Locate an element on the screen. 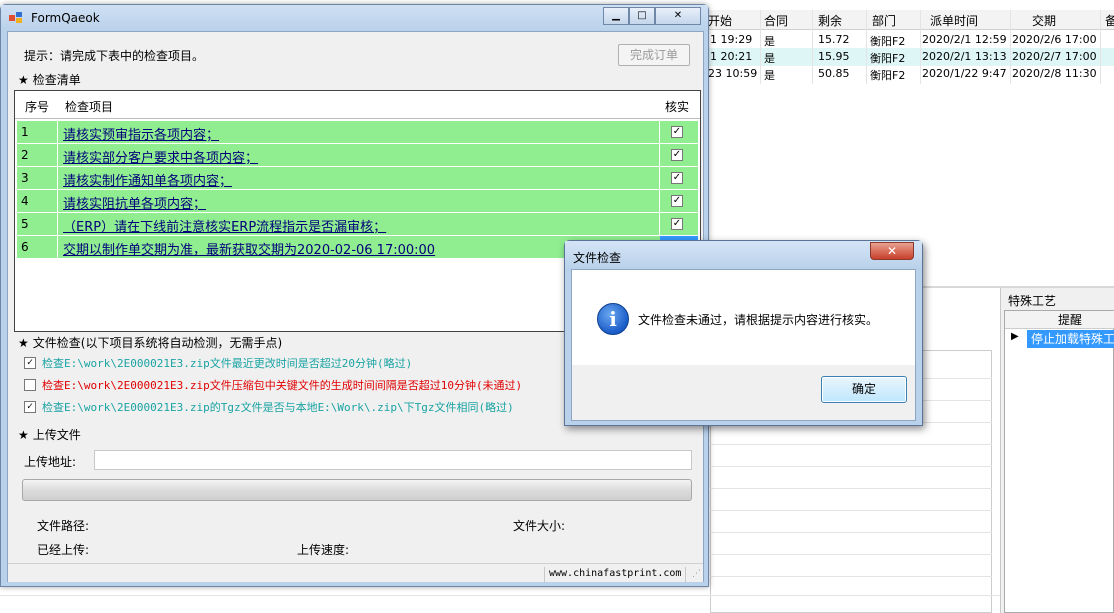 The height and width of the screenshot is (613, 1114). dialog-titlebar: 文件检查 ✕ is located at coordinates (743, 255).